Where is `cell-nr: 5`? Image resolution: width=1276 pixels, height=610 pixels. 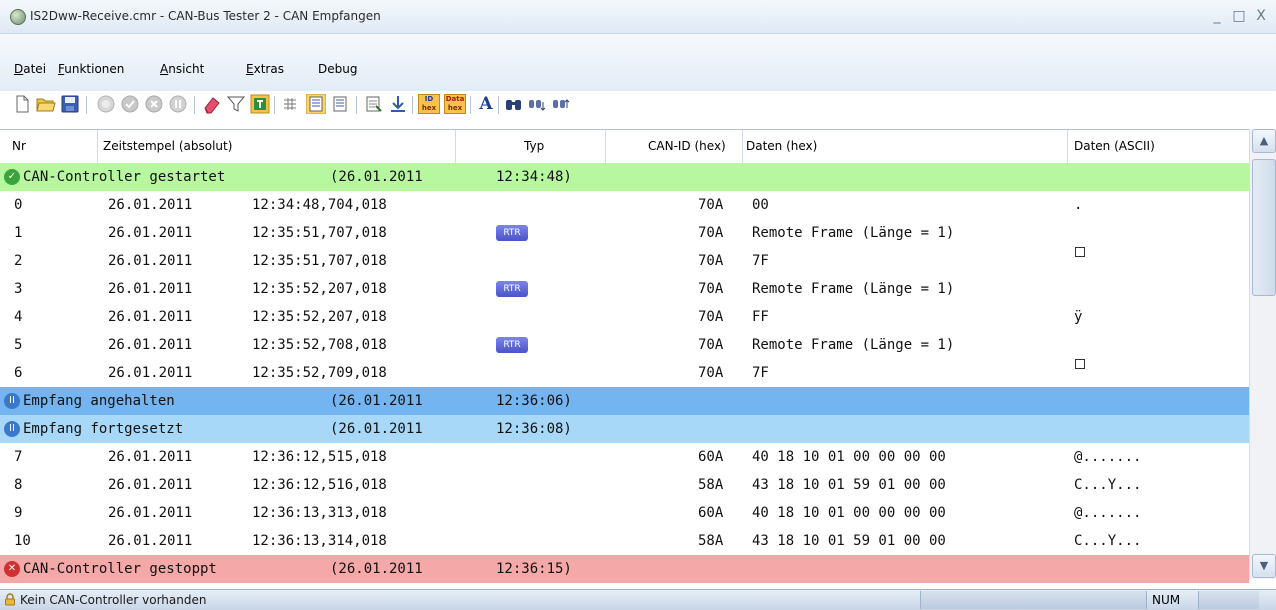 cell-nr: 5 is located at coordinates (18, 345).